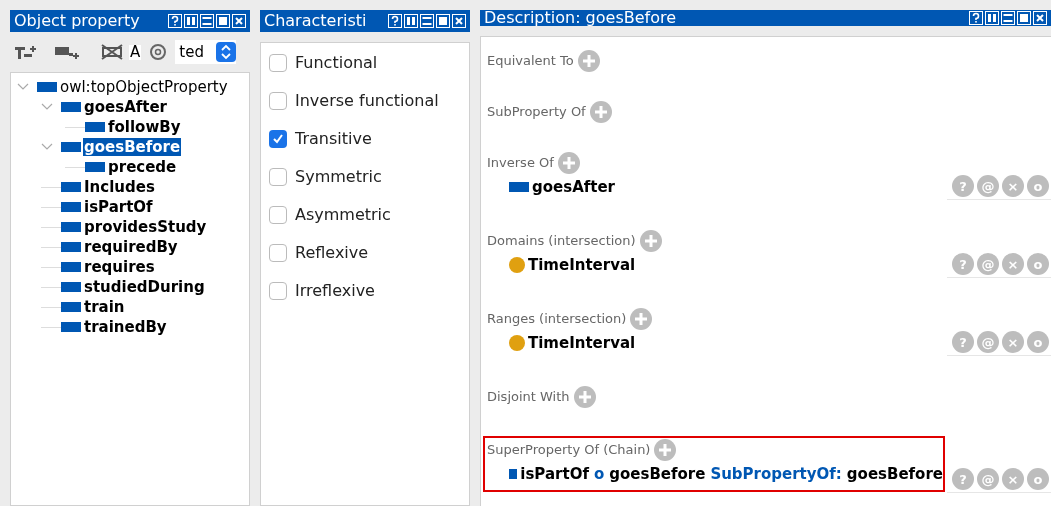  Describe the element at coordinates (144, 127) in the screenshot. I see `tree-item: followBy` at that location.